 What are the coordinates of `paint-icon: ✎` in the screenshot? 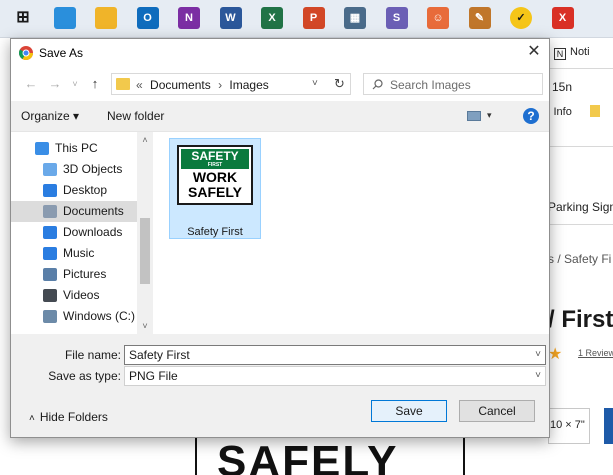 It's located at (479, 18).